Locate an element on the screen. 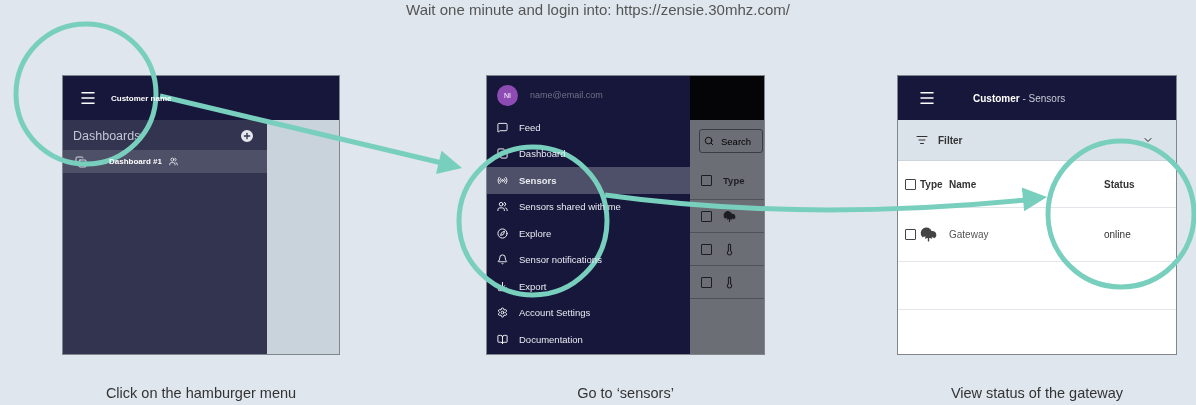 The width and height of the screenshot is (1196, 405). search-icon is located at coordinates (709, 141).